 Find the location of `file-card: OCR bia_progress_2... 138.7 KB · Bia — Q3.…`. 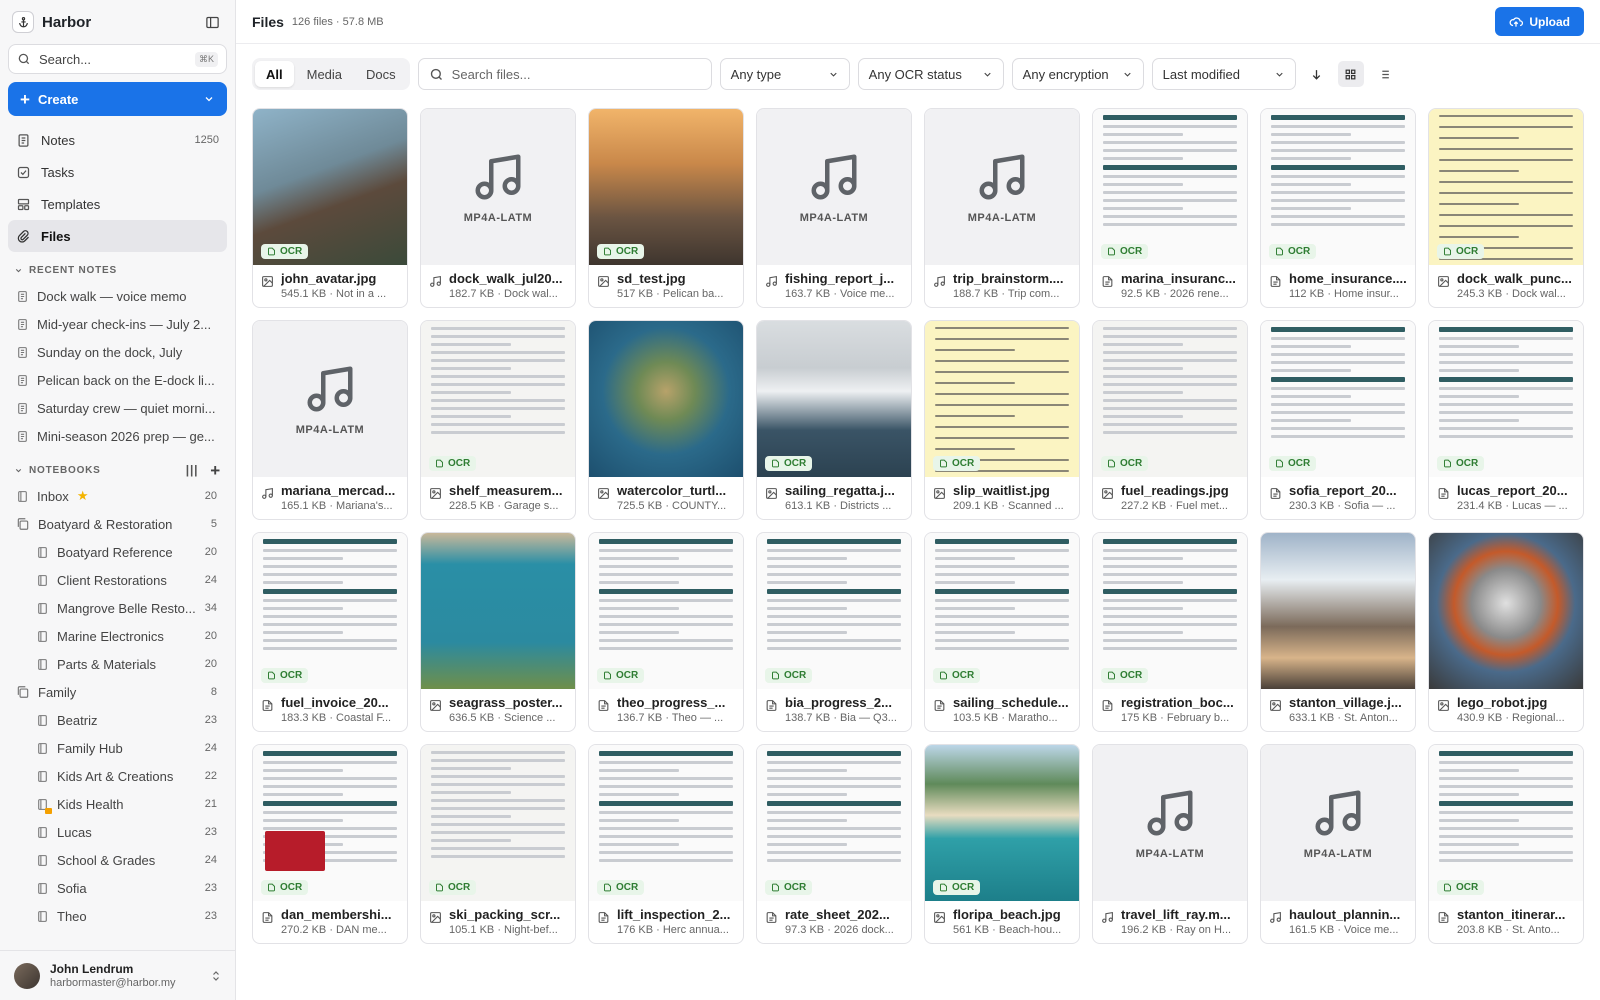

file-card: OCR bia_progress_2... 138.7 KB · Bia — Q3.… is located at coordinates (834, 632).